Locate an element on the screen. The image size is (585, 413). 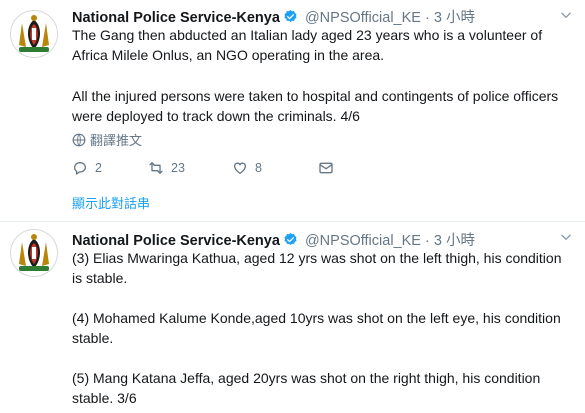
translate-tweet-link: 翻譯推文 is located at coordinates (107, 139).